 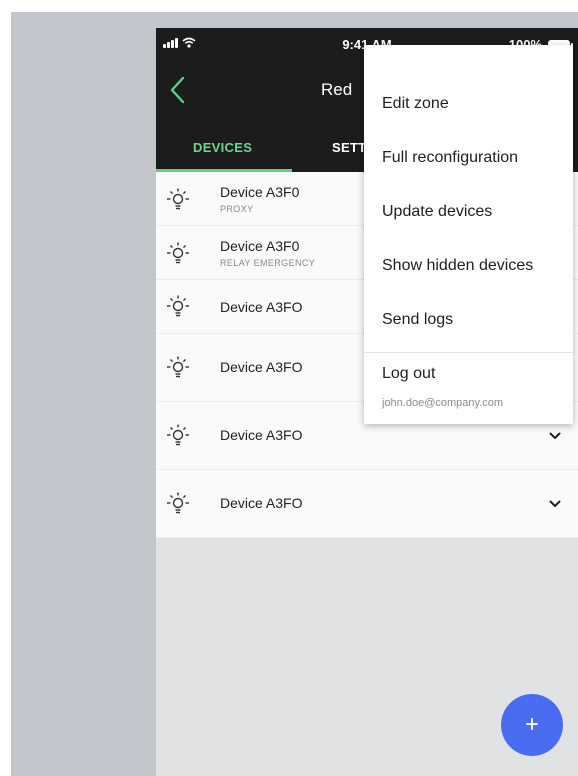 I want to click on menu-item-full-reconfiguration: Full reconfiguration, so click(x=450, y=158).